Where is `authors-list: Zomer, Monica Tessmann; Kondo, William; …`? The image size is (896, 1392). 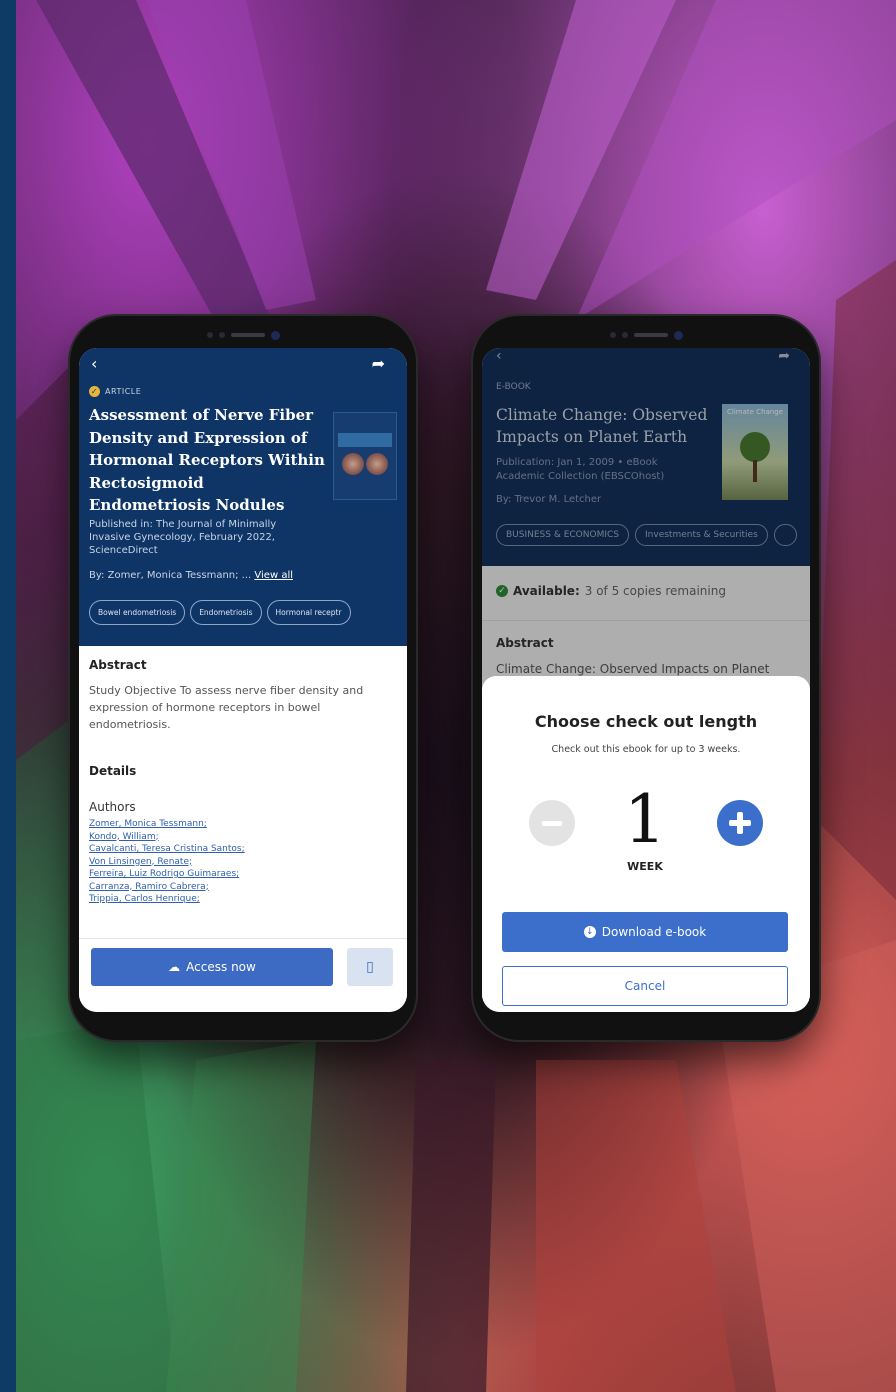 authors-list: Zomer, Monica Tessmann; Kondo, William; … is located at coordinates (167, 862).